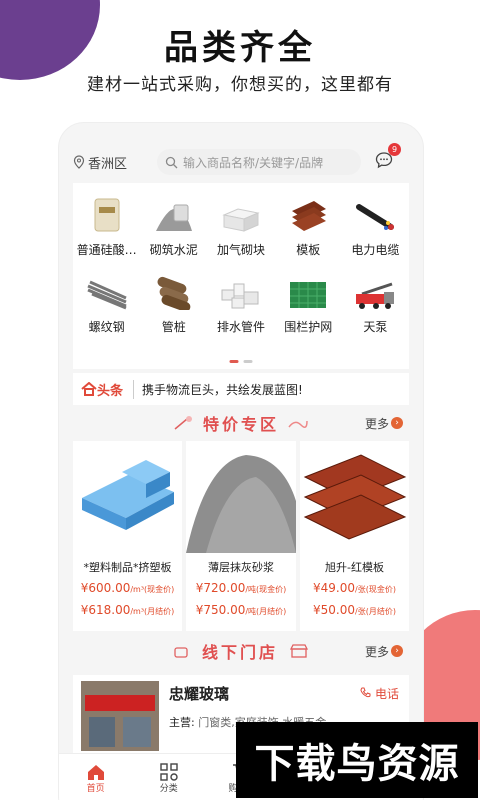 The image size is (480, 800). What do you see at coordinates (253, 162) in the screenshot?
I see `search-placeholder: 输入商品名称/关键字/品牌` at bounding box center [253, 162].